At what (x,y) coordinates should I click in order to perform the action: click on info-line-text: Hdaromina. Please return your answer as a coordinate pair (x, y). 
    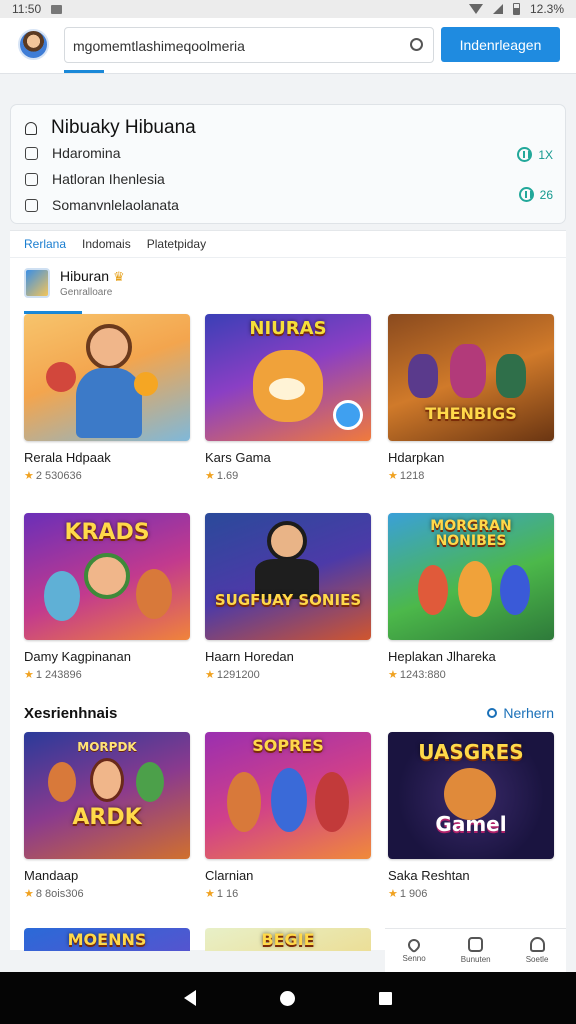
    Looking at the image, I should click on (86, 153).